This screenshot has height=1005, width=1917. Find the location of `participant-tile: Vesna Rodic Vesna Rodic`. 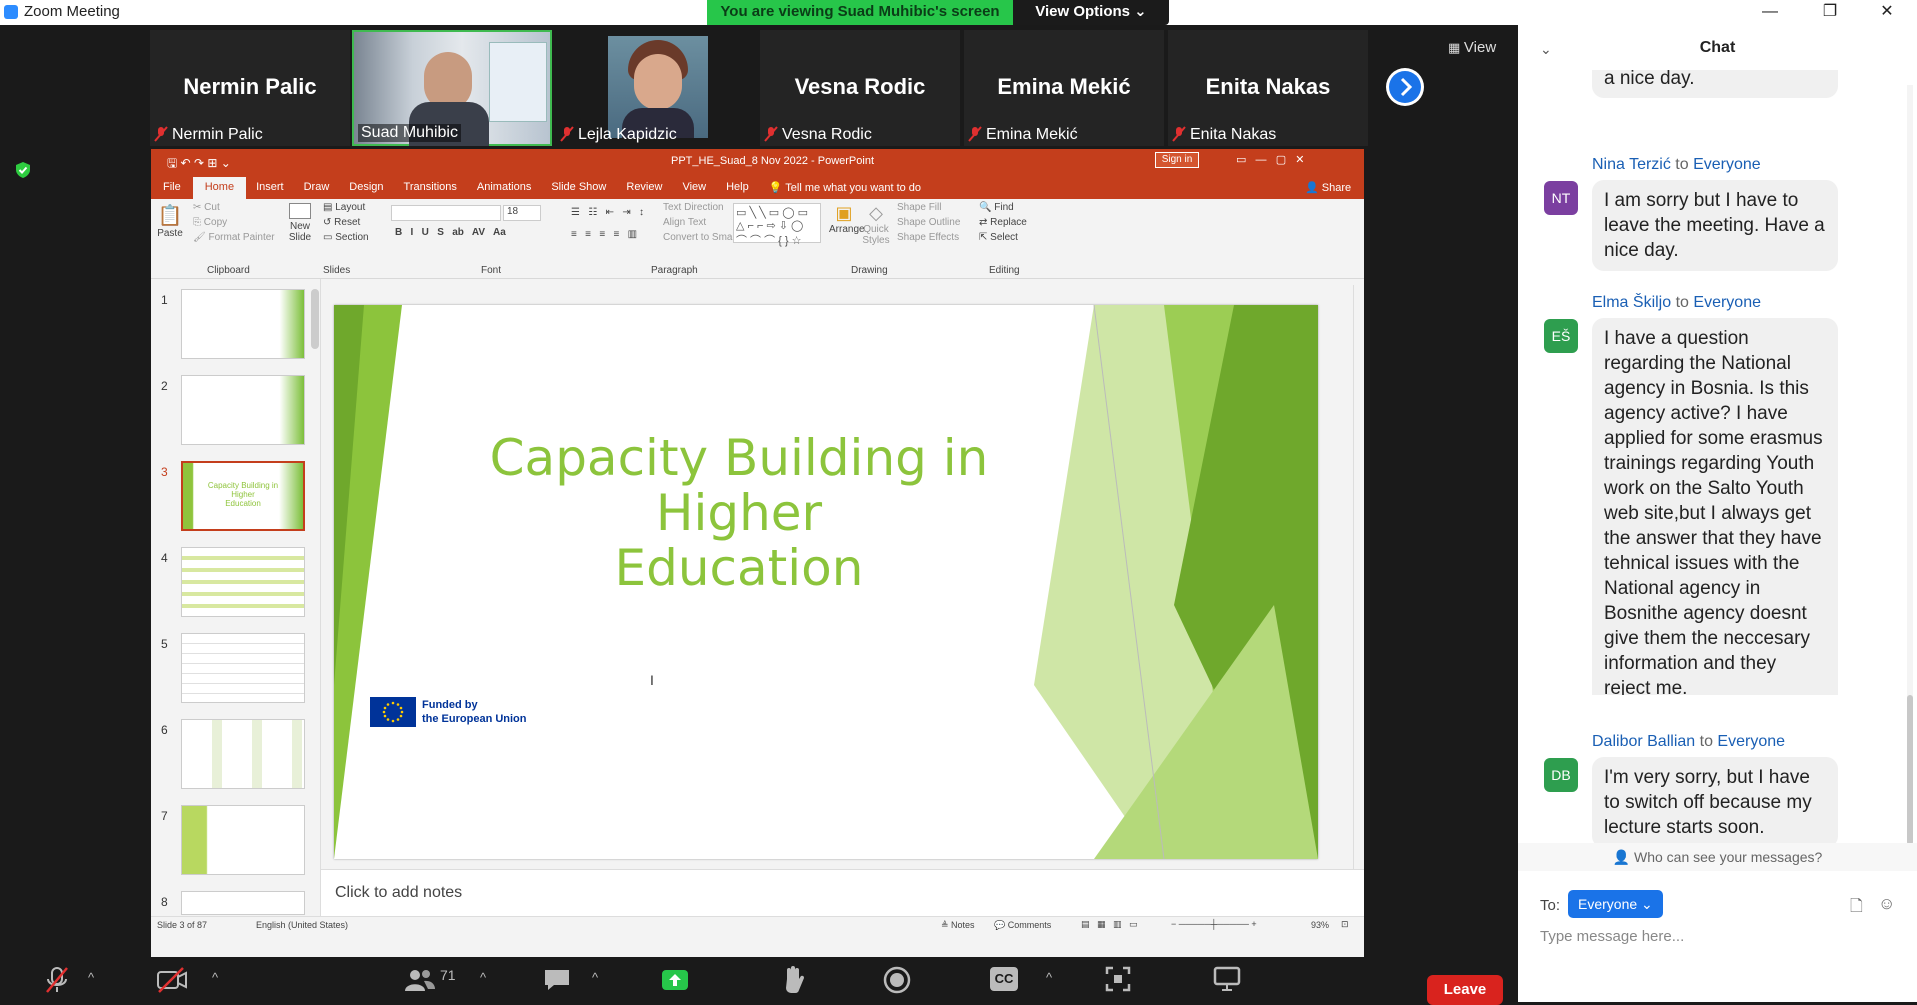

participant-tile: Vesna Rodic Vesna Rodic is located at coordinates (860, 88).